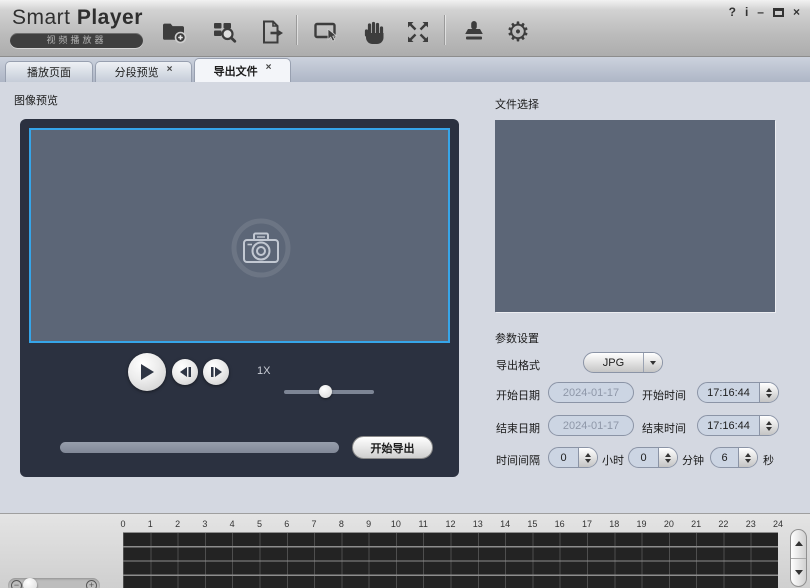  What do you see at coordinates (450, 560) in the screenshot?
I see `timeline-grid` at bounding box center [450, 560].